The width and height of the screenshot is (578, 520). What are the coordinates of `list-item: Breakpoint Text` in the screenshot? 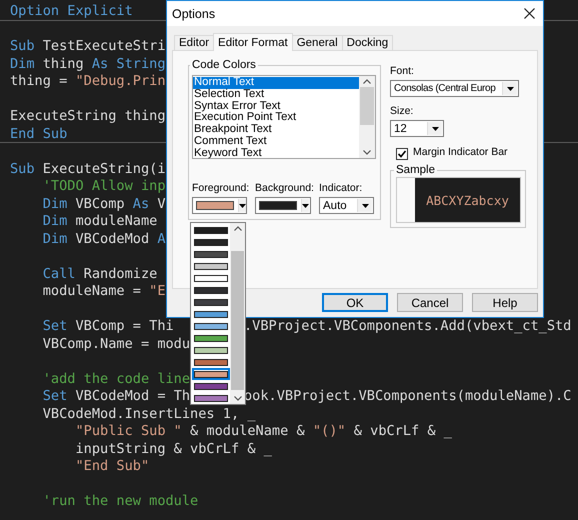 It's located at (276, 130).